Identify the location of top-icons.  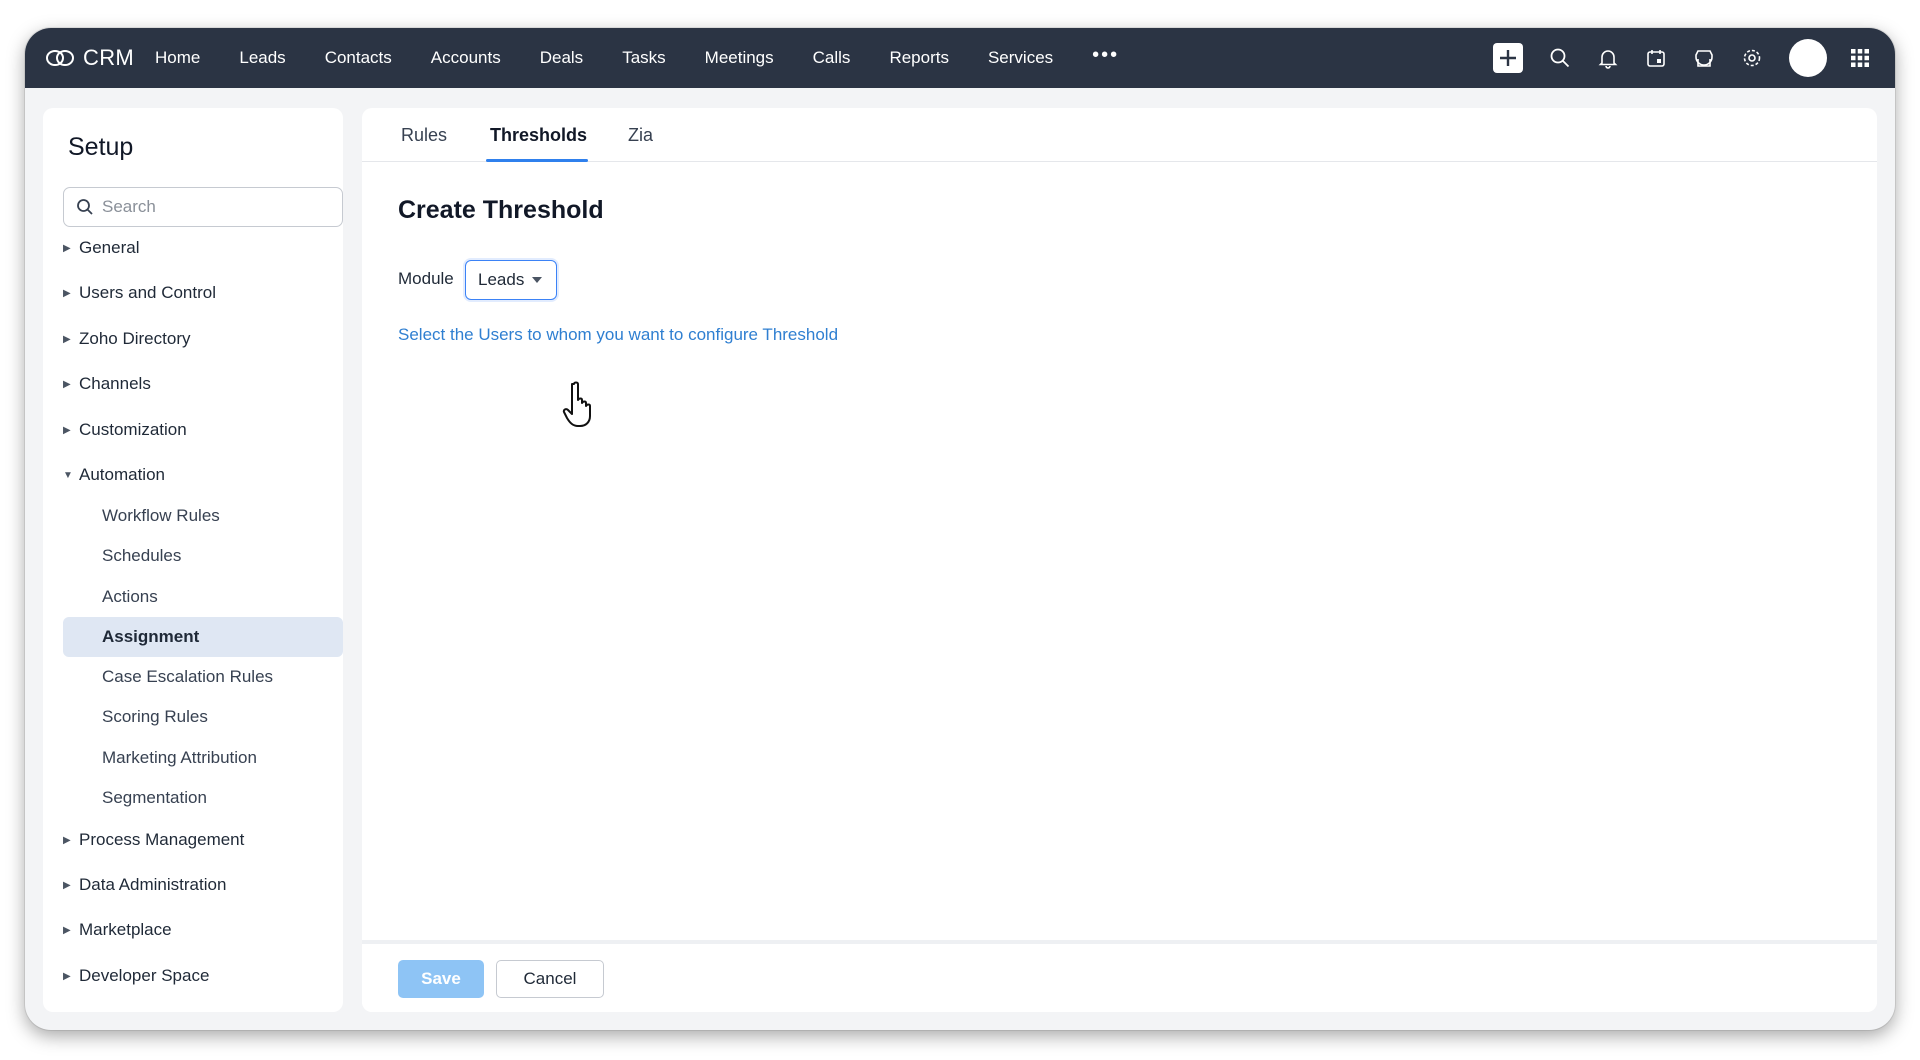
(1684, 58).